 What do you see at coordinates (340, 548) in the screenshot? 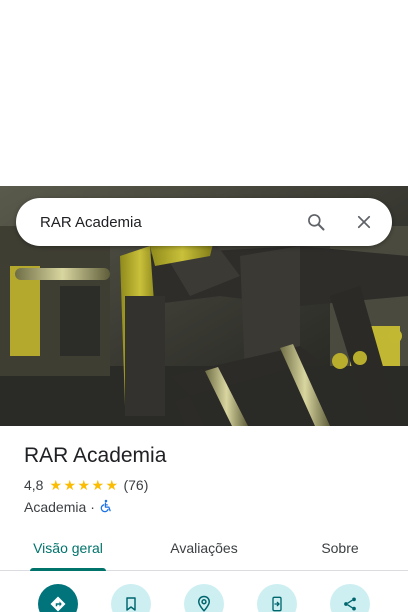
I see `tab-about: Sobre` at bounding box center [340, 548].